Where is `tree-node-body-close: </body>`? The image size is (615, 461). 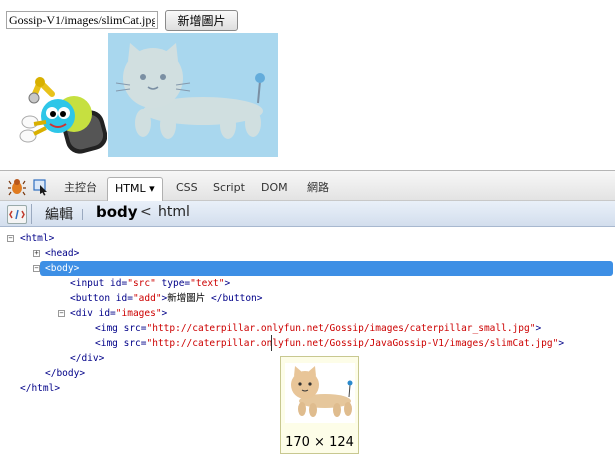 tree-node-body-close: </body> is located at coordinates (65, 373).